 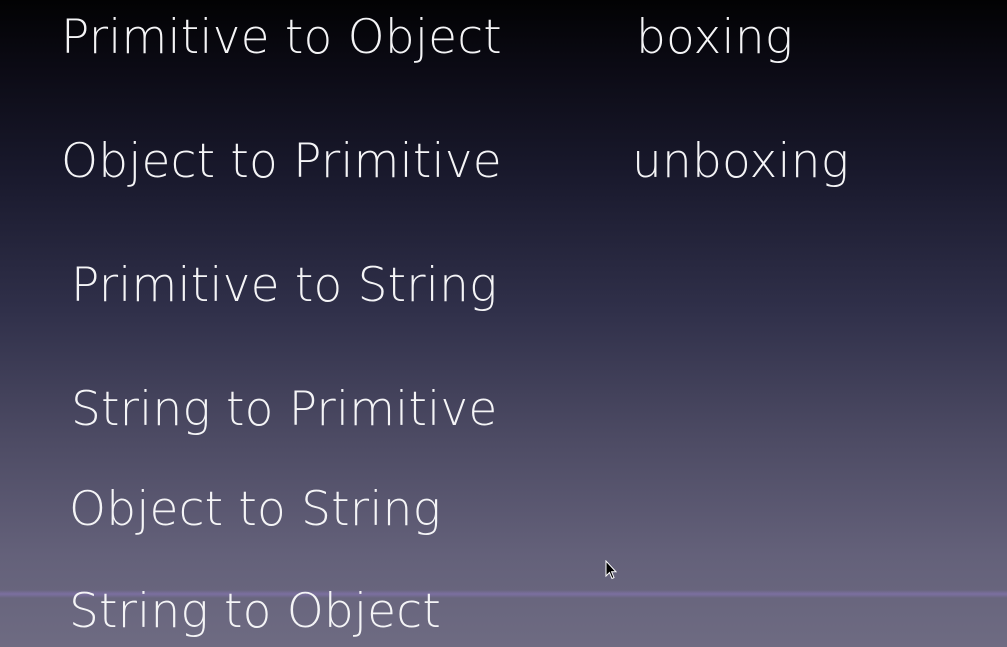 I want to click on conversion-label-object-to-string: Object to String, so click(x=255, y=509).